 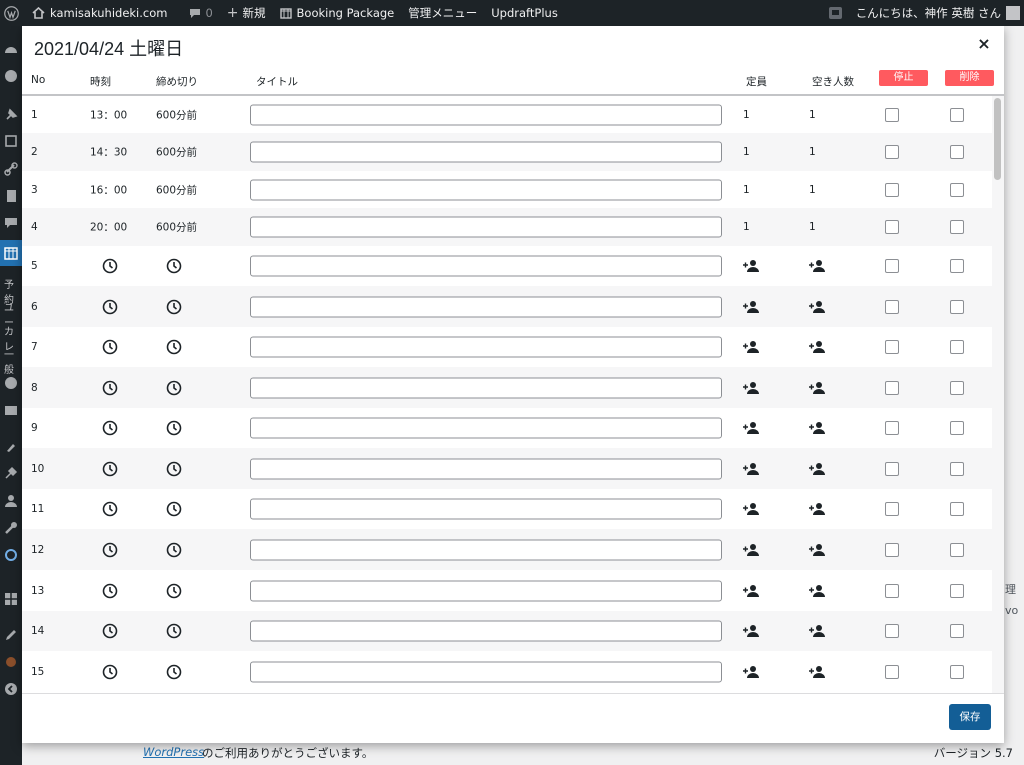 I want to click on save-button: 保存, so click(x=970, y=717).